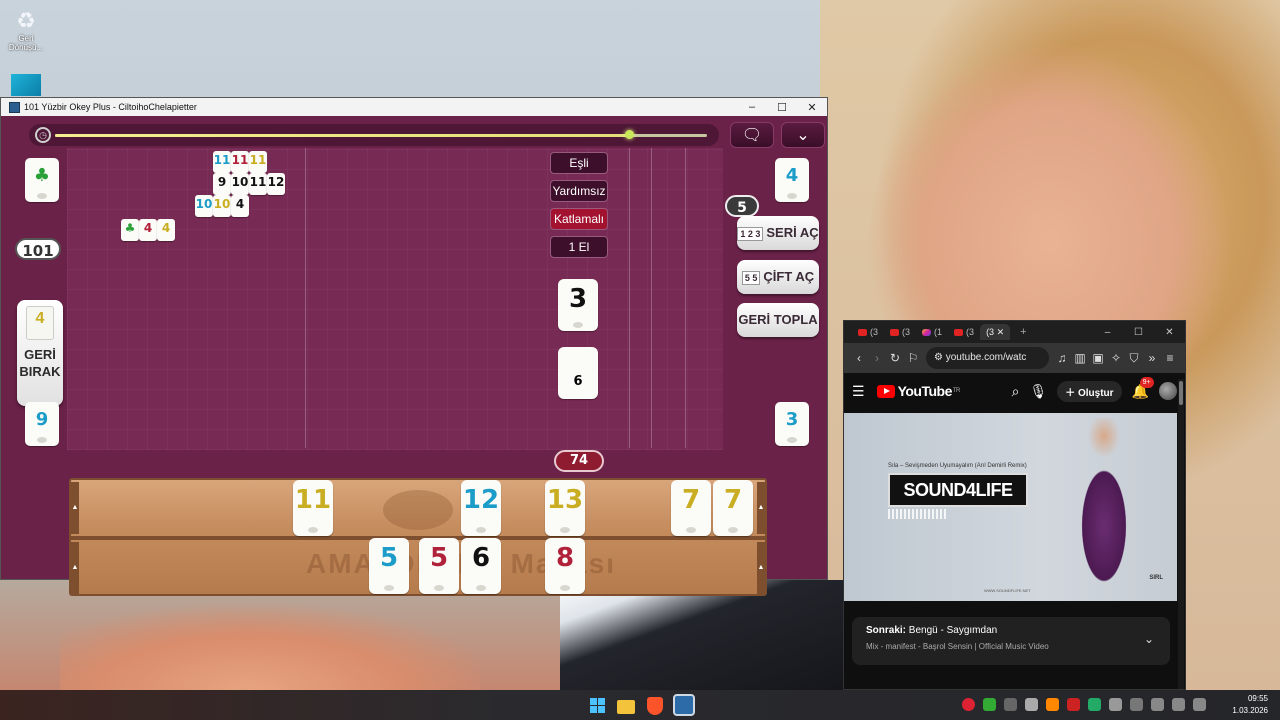 This screenshot has height=720, width=1280. Describe the element at coordinates (1178, 704) in the screenshot. I see `volume-icon` at that location.